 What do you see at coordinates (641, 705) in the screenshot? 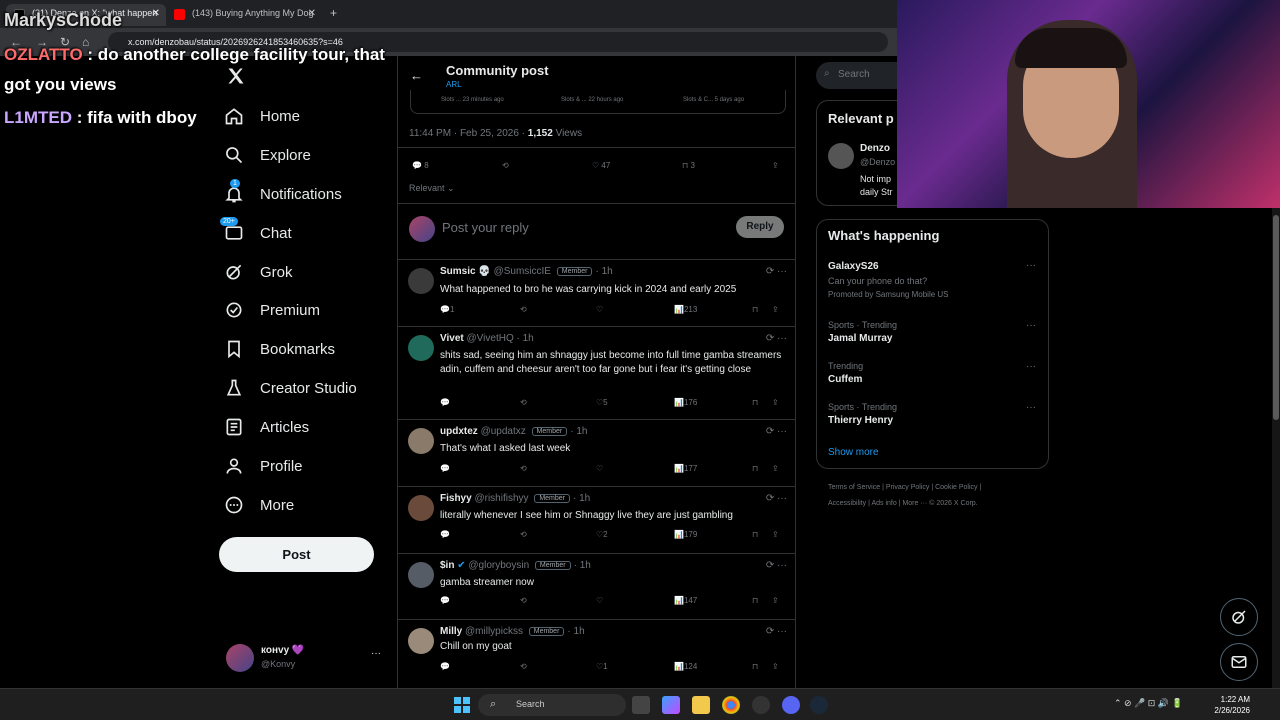
I see `task-view-icon` at bounding box center [641, 705].